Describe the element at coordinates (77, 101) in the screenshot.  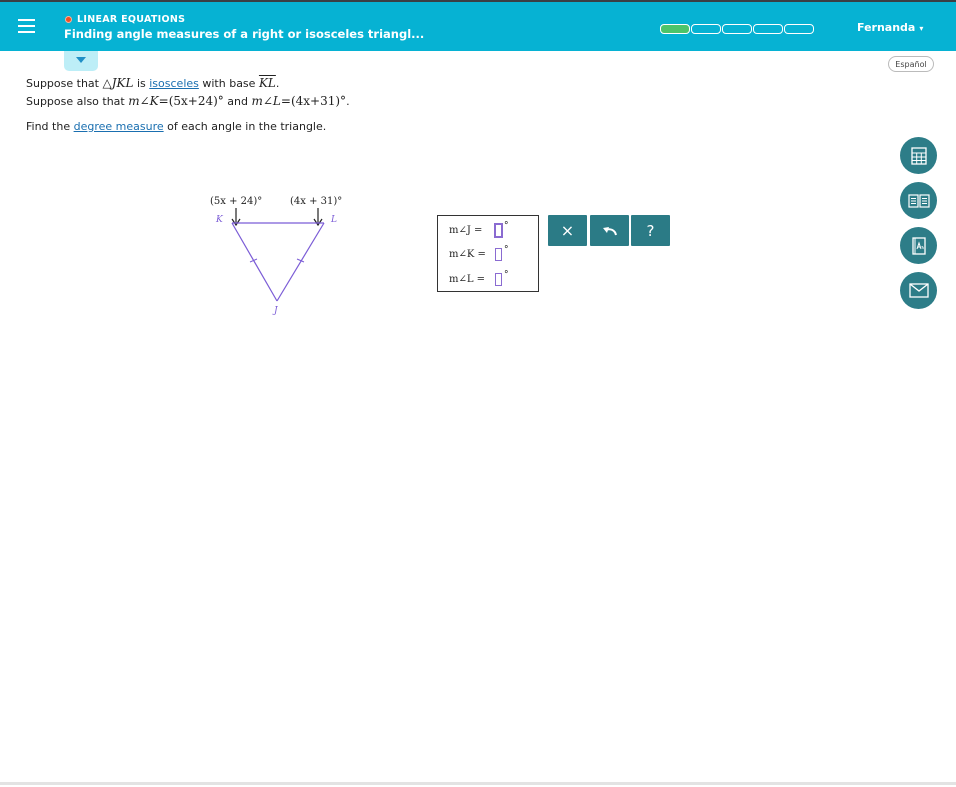
I see `problem-text: Suppose also that` at that location.